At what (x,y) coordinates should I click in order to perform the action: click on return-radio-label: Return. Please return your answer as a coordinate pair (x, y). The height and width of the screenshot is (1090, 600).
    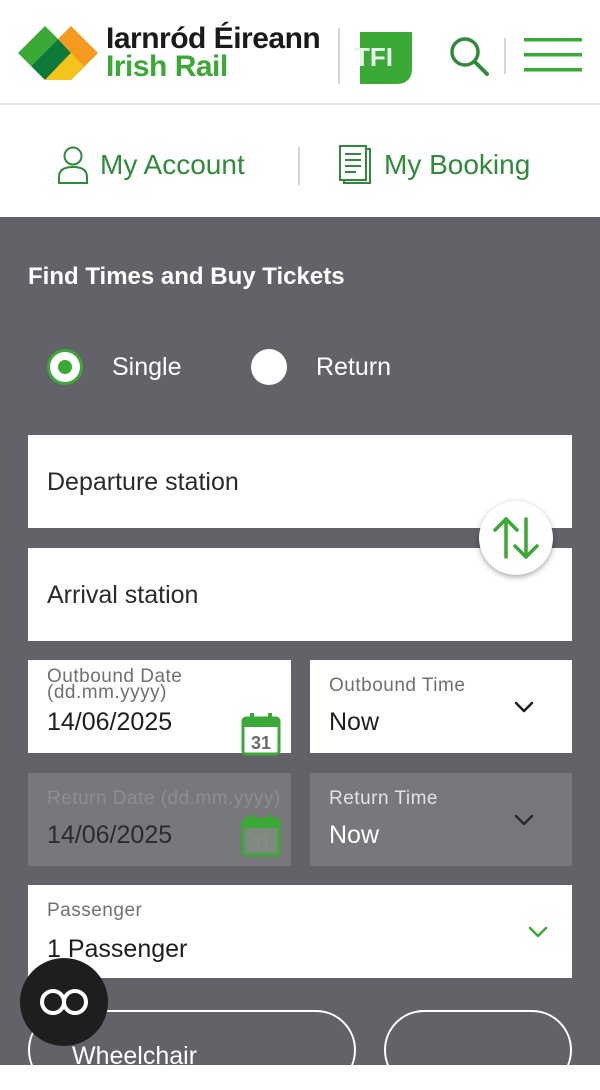
    Looking at the image, I should click on (353, 367).